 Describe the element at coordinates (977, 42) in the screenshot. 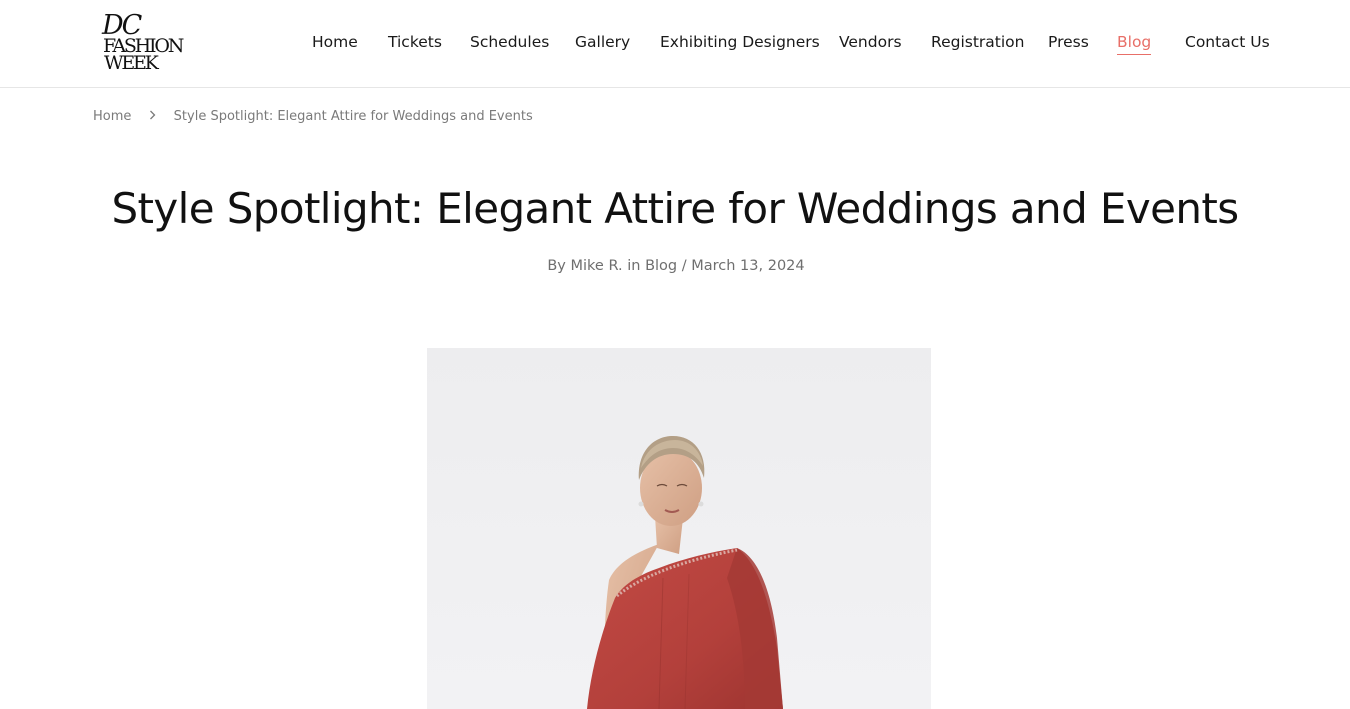

I see `nav-item-registration: Registration` at that location.